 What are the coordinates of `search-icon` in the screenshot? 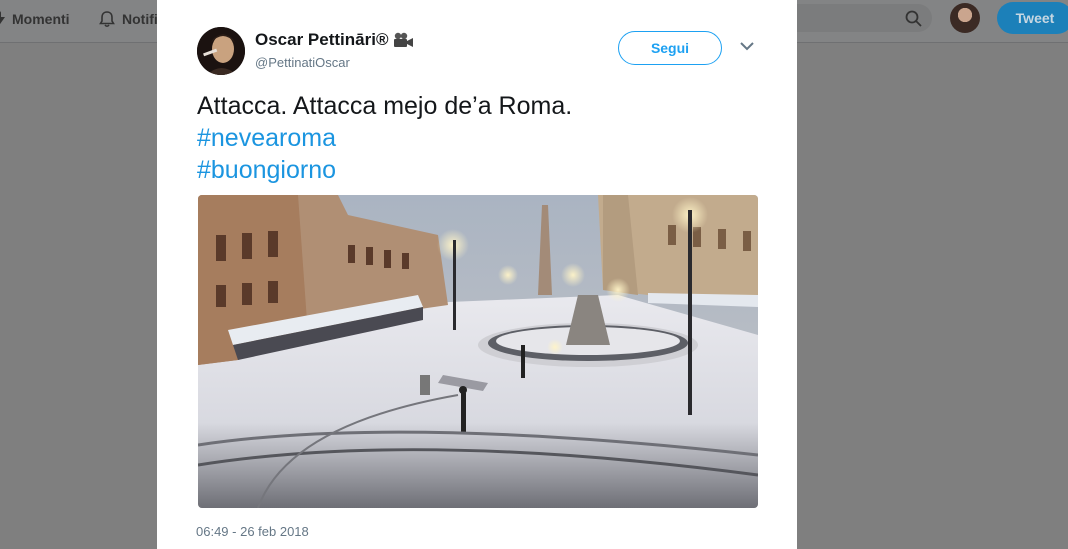 It's located at (913, 18).